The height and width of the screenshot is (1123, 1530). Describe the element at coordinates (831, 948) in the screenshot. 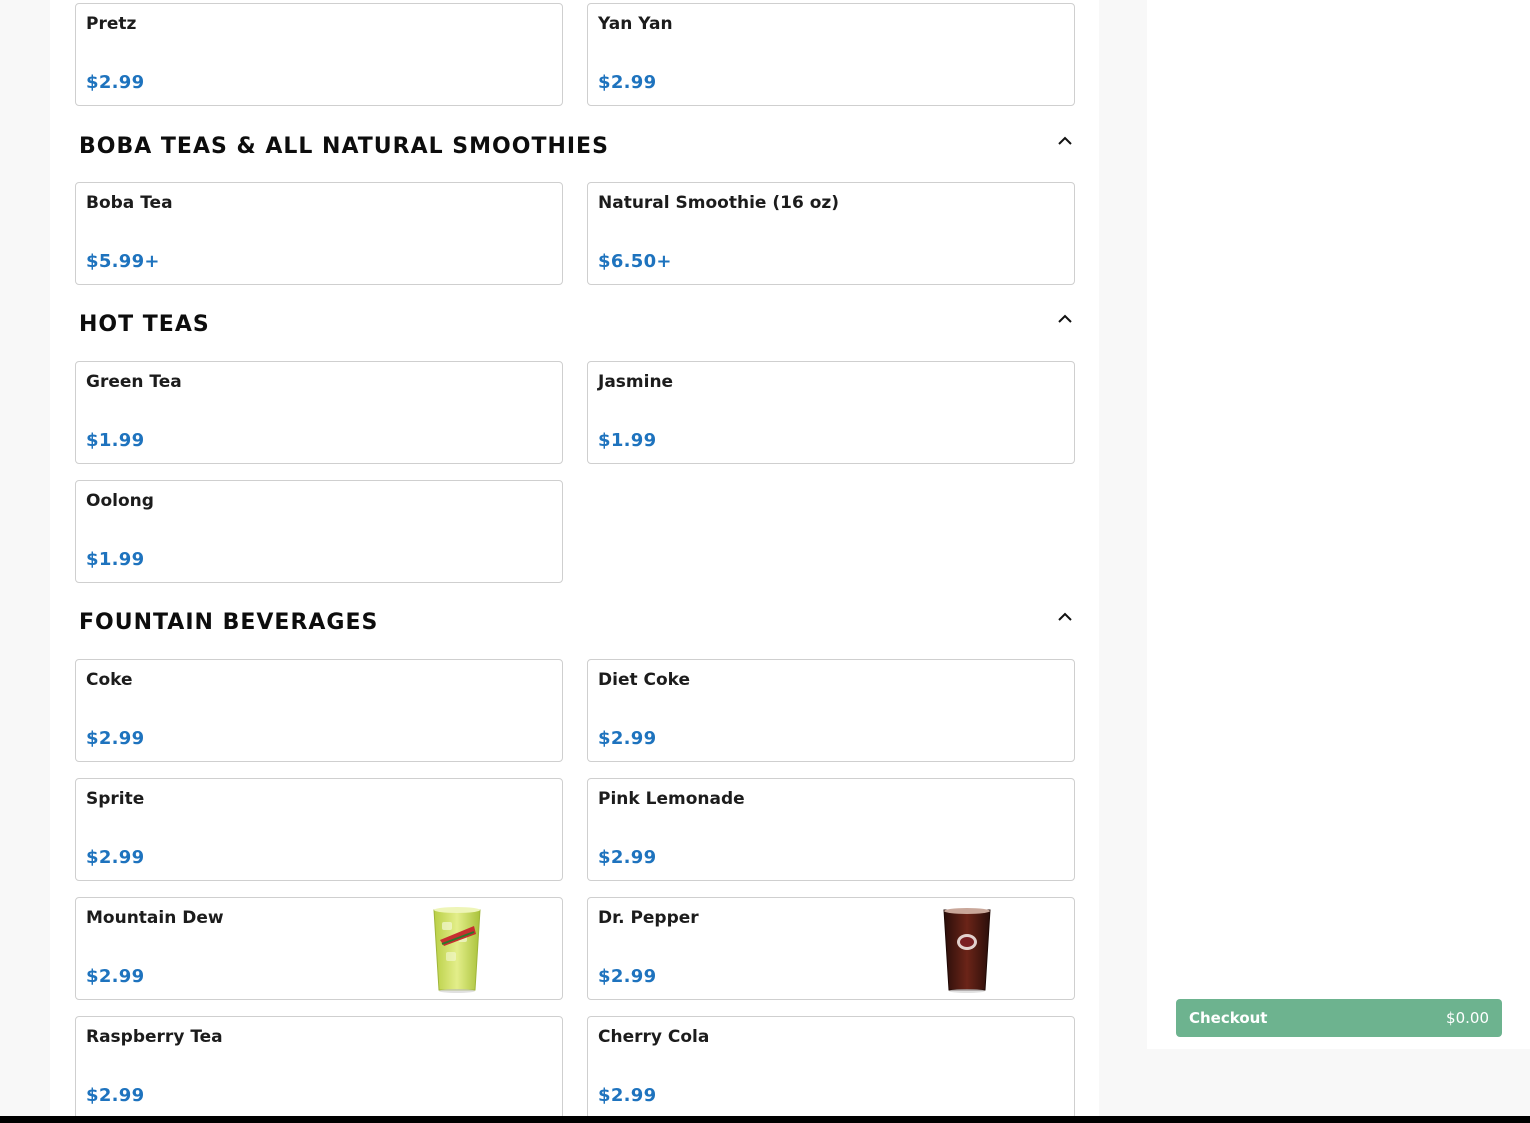

I see `menu-item-dr-pepper: Dr. Pepper $2.99` at that location.